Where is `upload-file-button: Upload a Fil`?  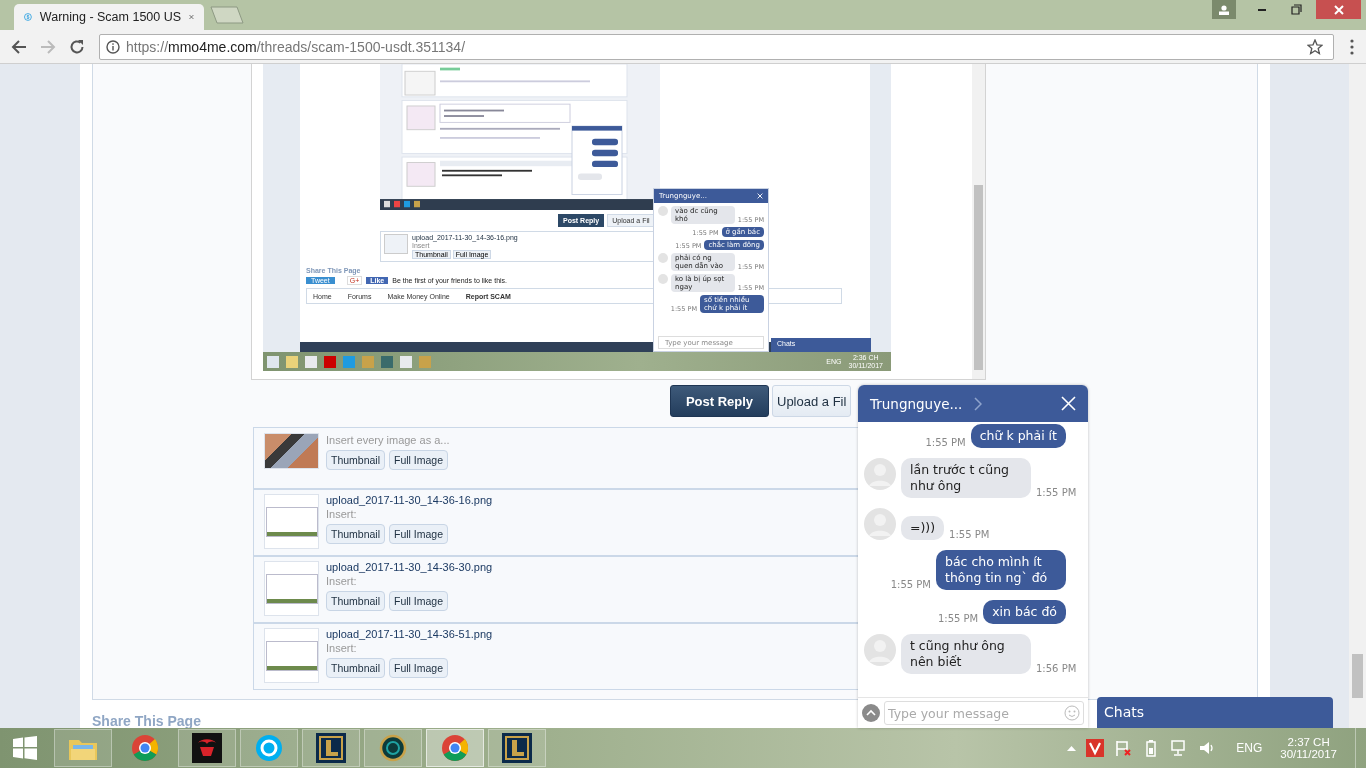
upload-file-button: Upload a Fil is located at coordinates (812, 401).